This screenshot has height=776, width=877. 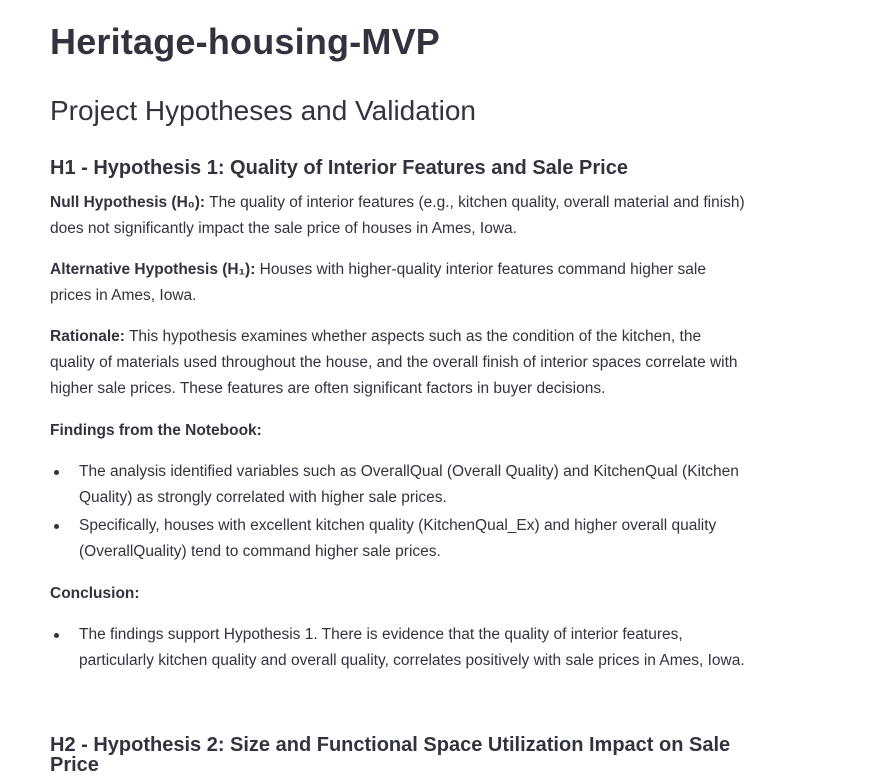 What do you see at coordinates (95, 593) in the screenshot?
I see `conclusion-label: Conclusion:` at bounding box center [95, 593].